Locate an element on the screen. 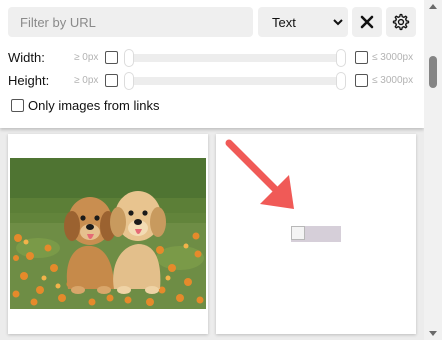  height-label: Height: is located at coordinates (29, 80).